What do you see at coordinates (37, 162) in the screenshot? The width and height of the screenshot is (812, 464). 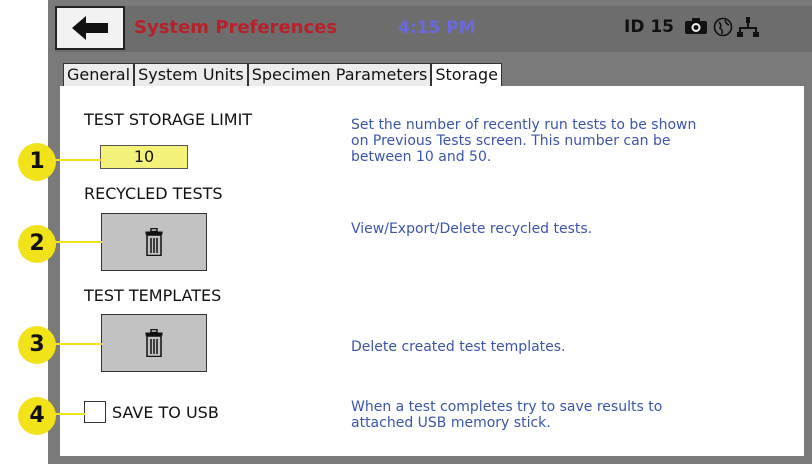 I see `callout-1: 1` at bounding box center [37, 162].